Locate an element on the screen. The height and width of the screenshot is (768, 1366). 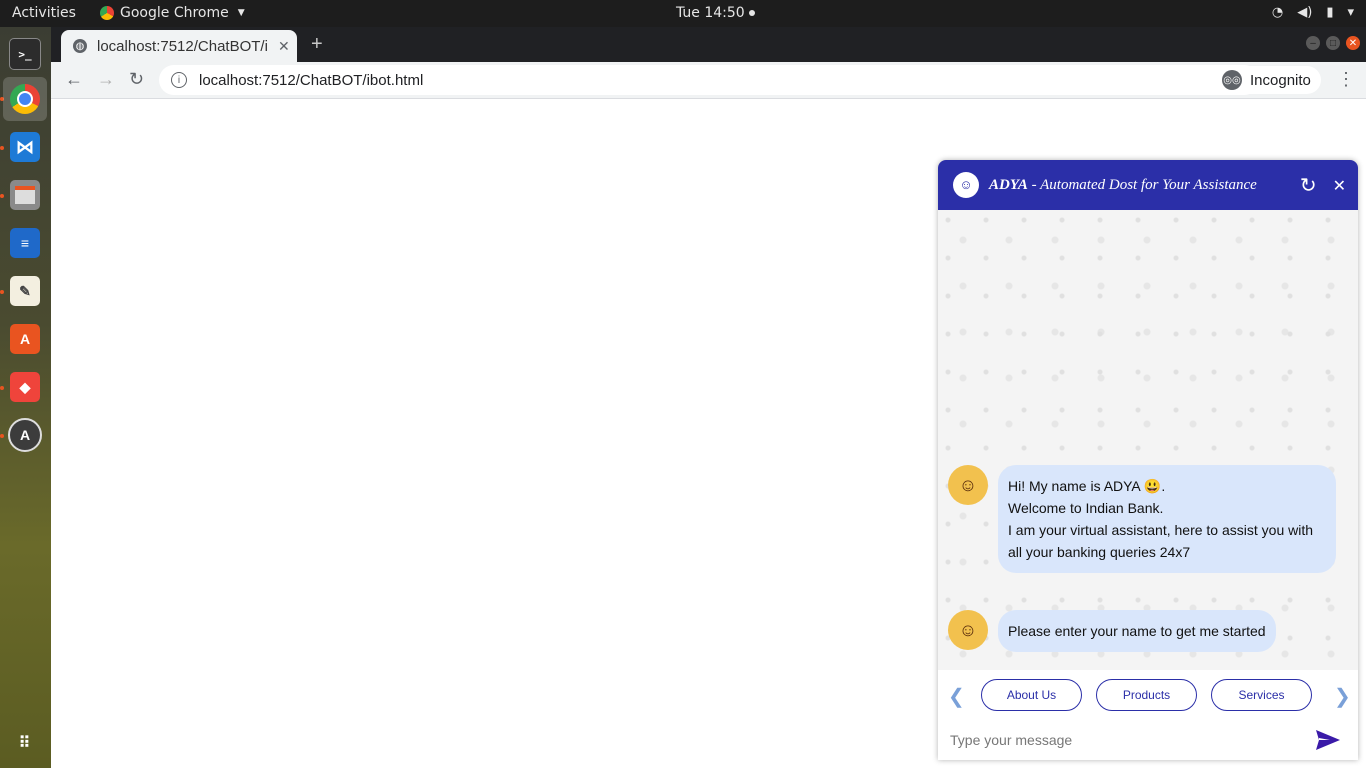
message-line: Welcome to Indian Bank. is located at coordinates (1086, 508).